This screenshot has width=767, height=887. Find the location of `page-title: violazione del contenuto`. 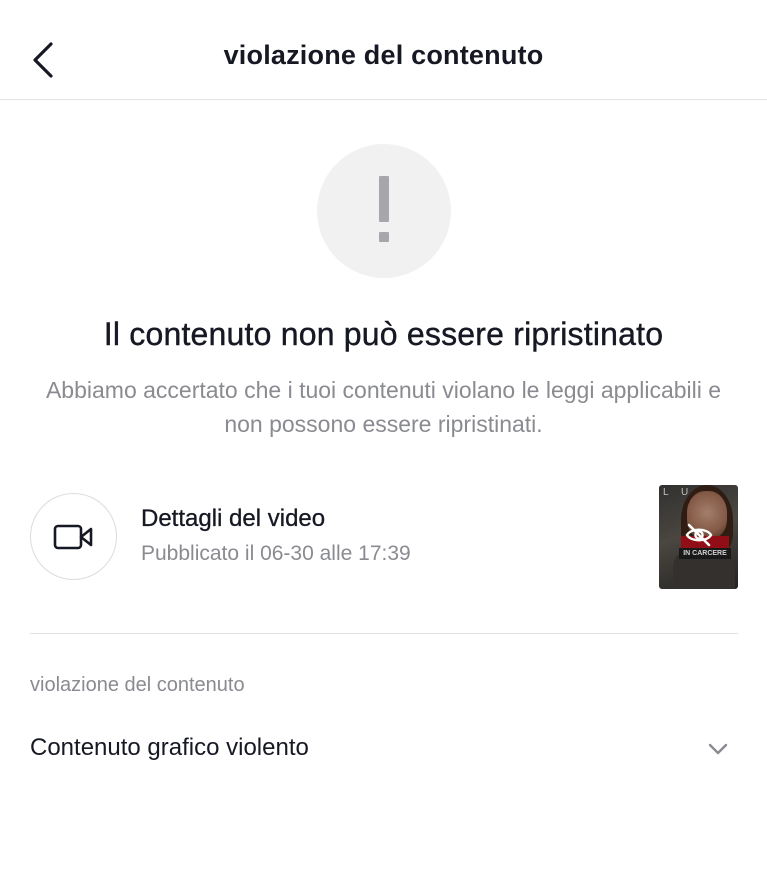

page-title: violazione del contenuto is located at coordinates (383, 55).